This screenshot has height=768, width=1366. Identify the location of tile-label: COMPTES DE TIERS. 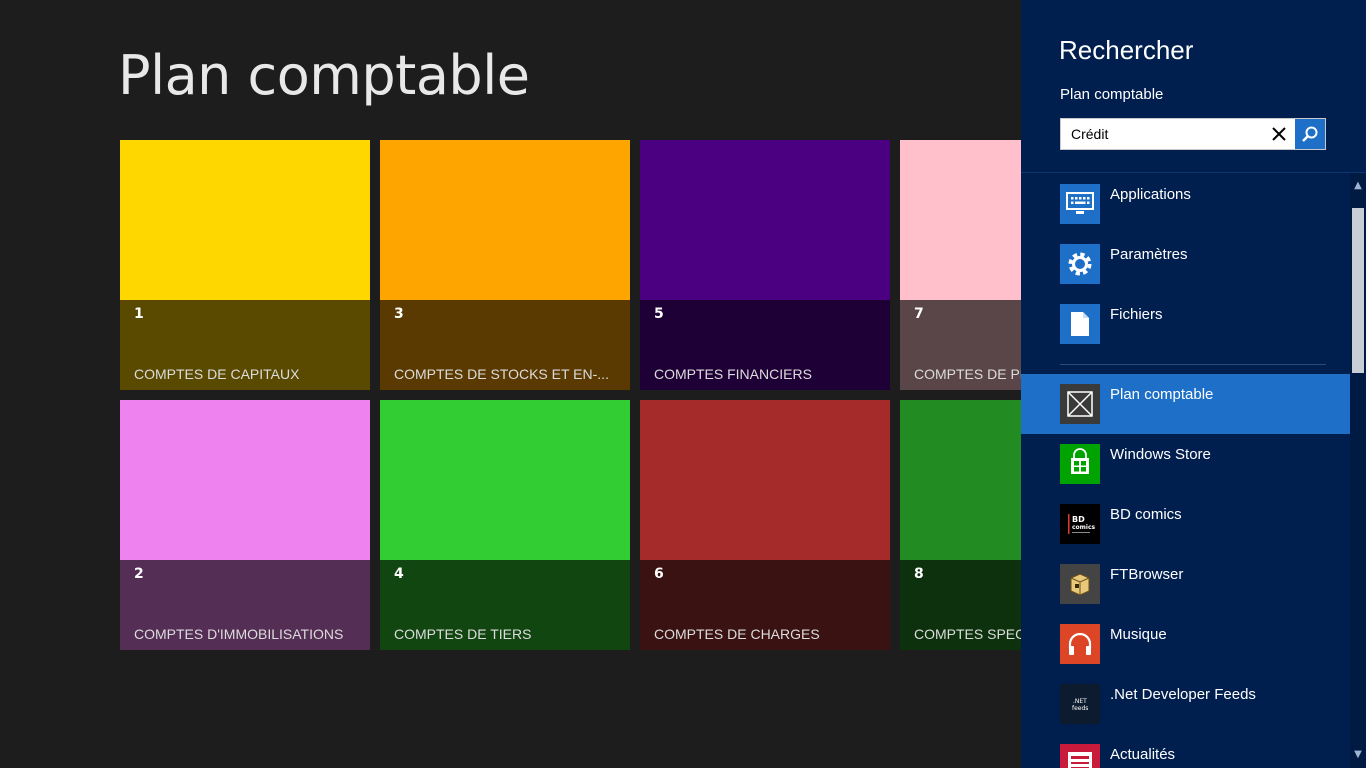
(463, 634).